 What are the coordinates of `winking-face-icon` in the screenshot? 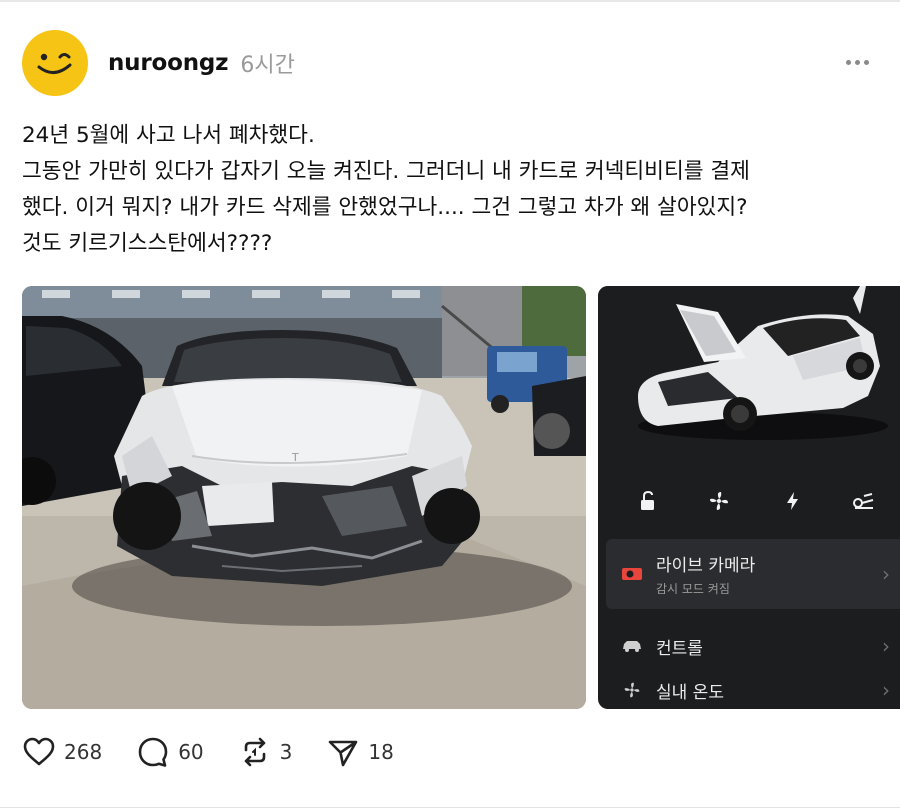 It's located at (54, 63).